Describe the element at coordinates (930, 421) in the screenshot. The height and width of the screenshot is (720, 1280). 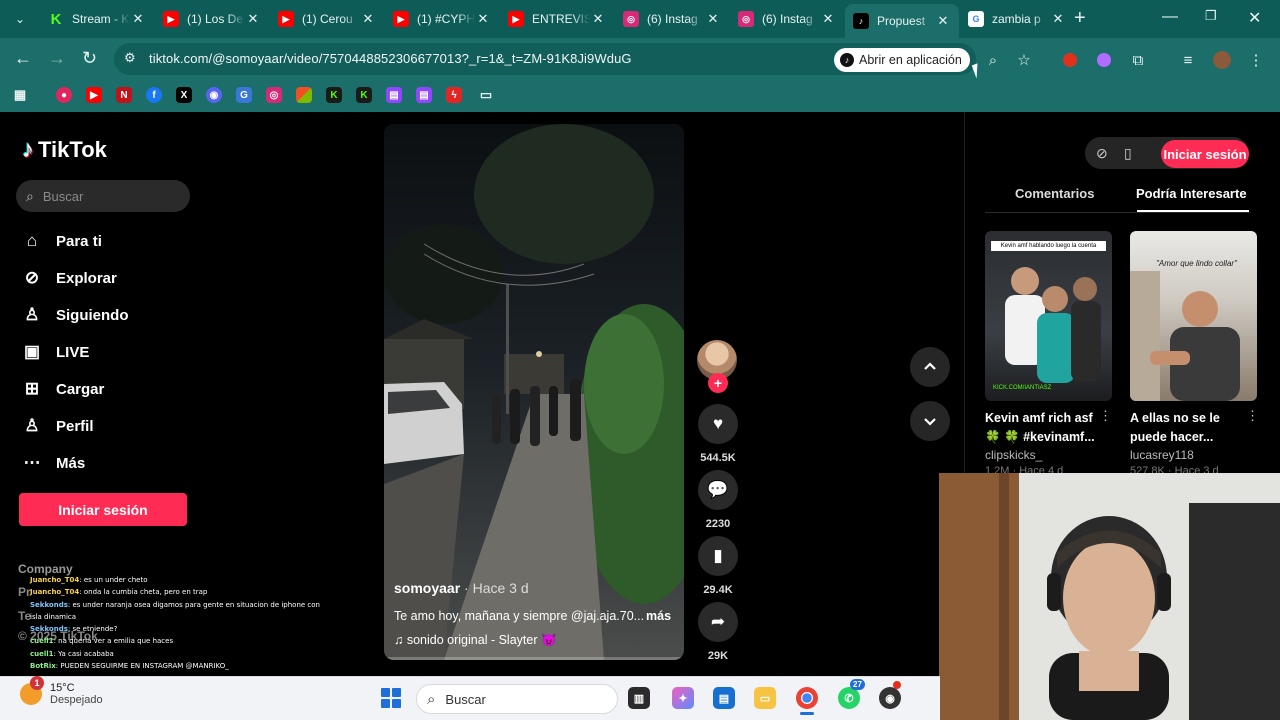
I see `next-video-button` at that location.